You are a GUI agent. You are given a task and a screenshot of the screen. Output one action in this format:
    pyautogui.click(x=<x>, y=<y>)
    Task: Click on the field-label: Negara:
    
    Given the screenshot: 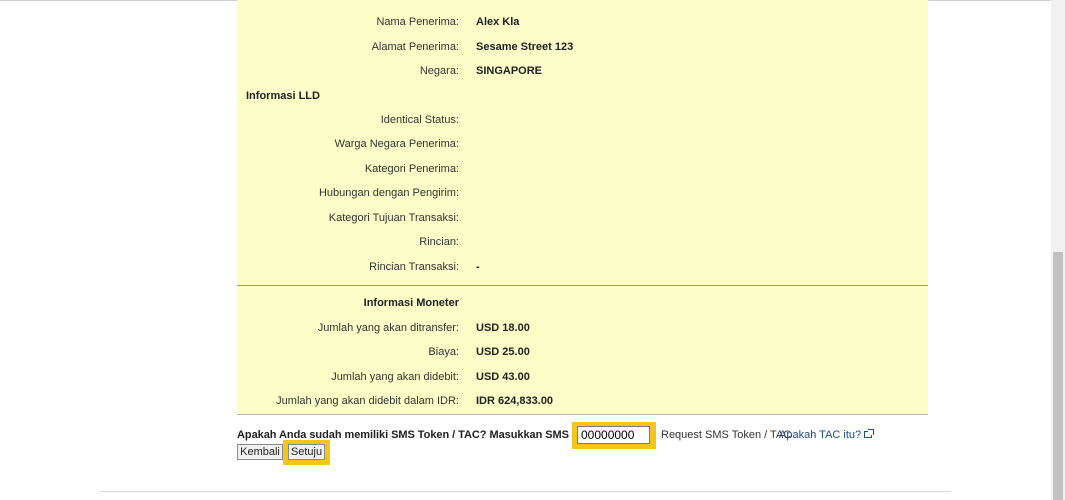 What is the action you would take?
    pyautogui.click(x=439, y=71)
    